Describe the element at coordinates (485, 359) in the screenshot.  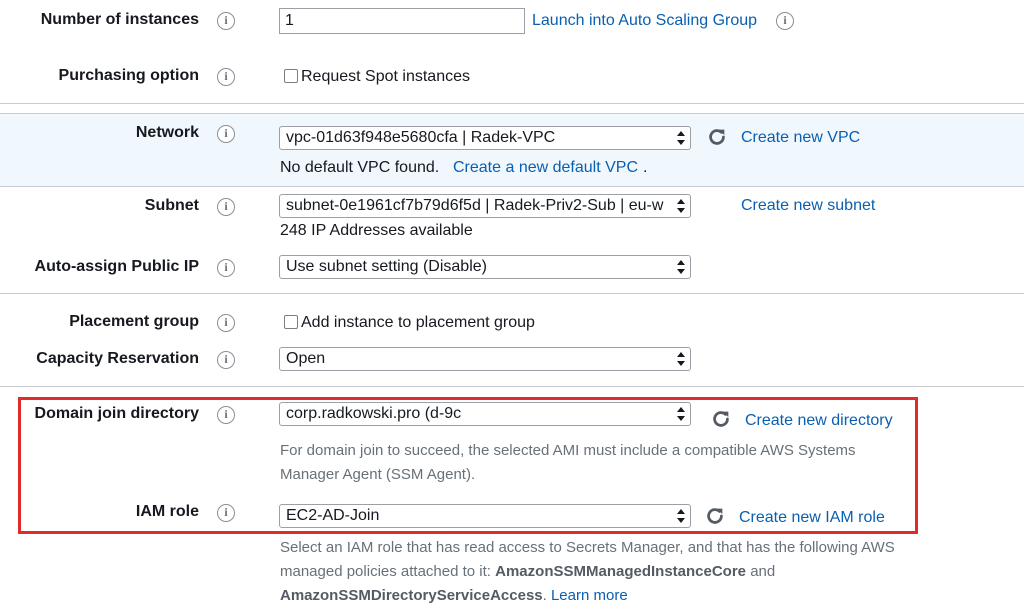
I see `capacity-select: Open` at that location.